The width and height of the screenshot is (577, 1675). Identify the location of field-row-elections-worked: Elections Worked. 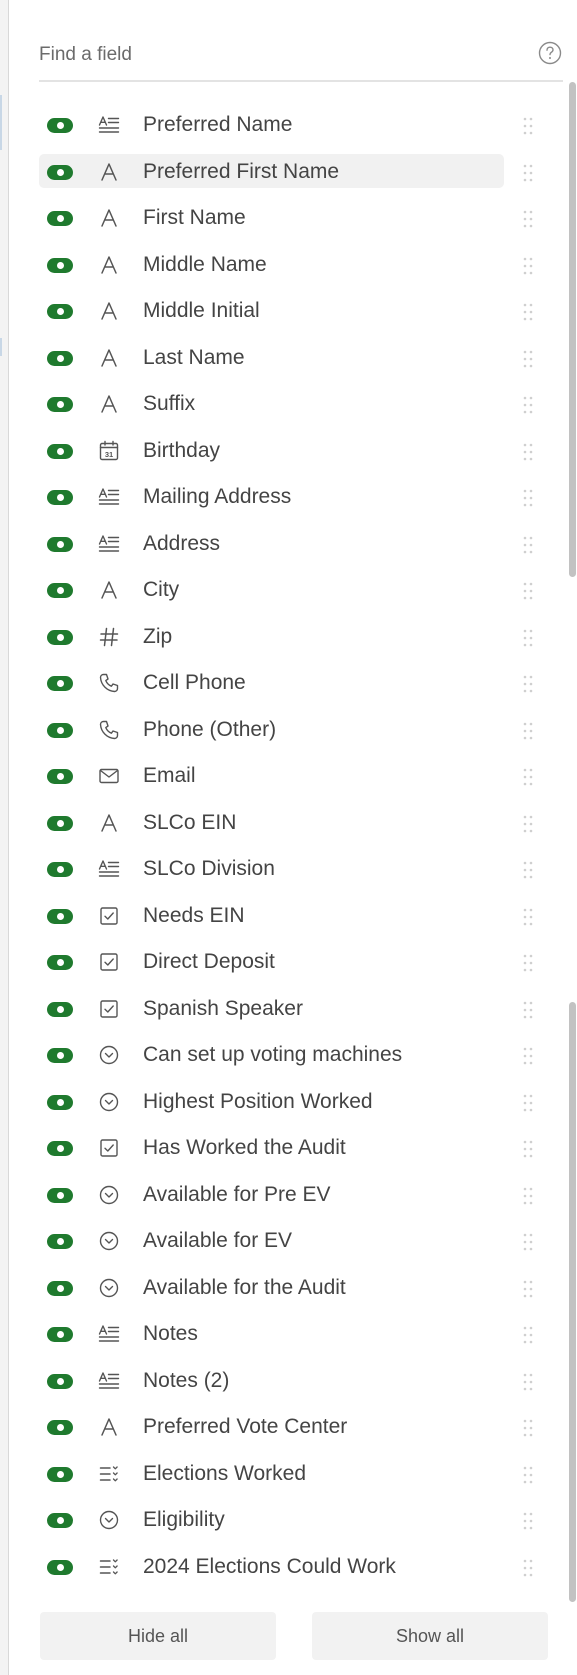
(289, 1474).